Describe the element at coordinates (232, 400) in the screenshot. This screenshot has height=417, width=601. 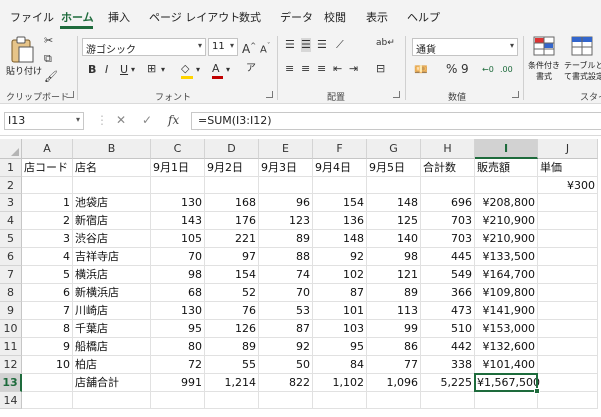
I see `cell-D14` at that location.